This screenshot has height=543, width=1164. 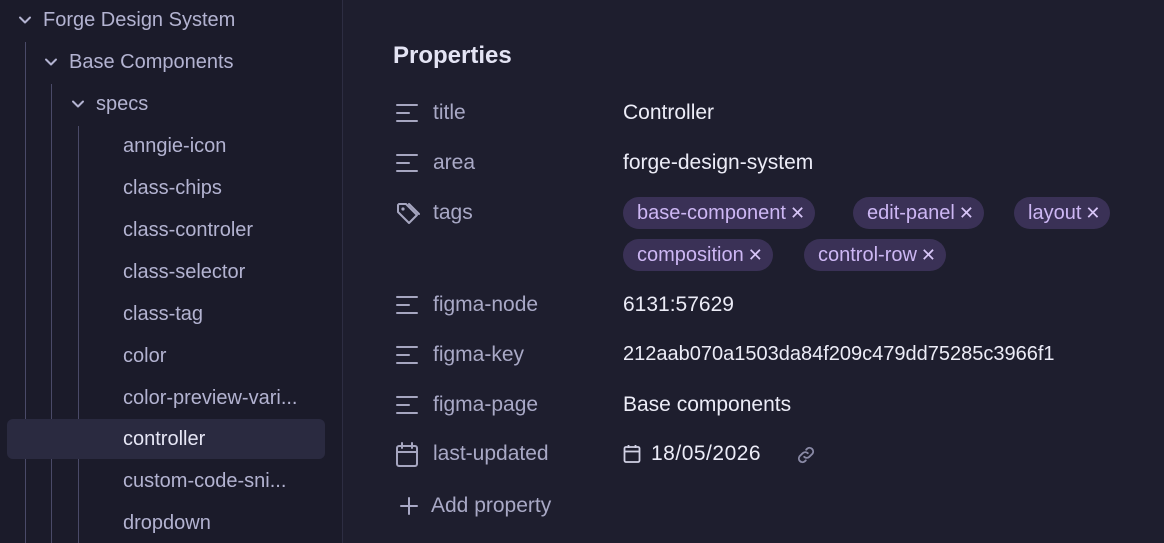 I want to click on tag-chip: control-row ✕, so click(x=875, y=255).